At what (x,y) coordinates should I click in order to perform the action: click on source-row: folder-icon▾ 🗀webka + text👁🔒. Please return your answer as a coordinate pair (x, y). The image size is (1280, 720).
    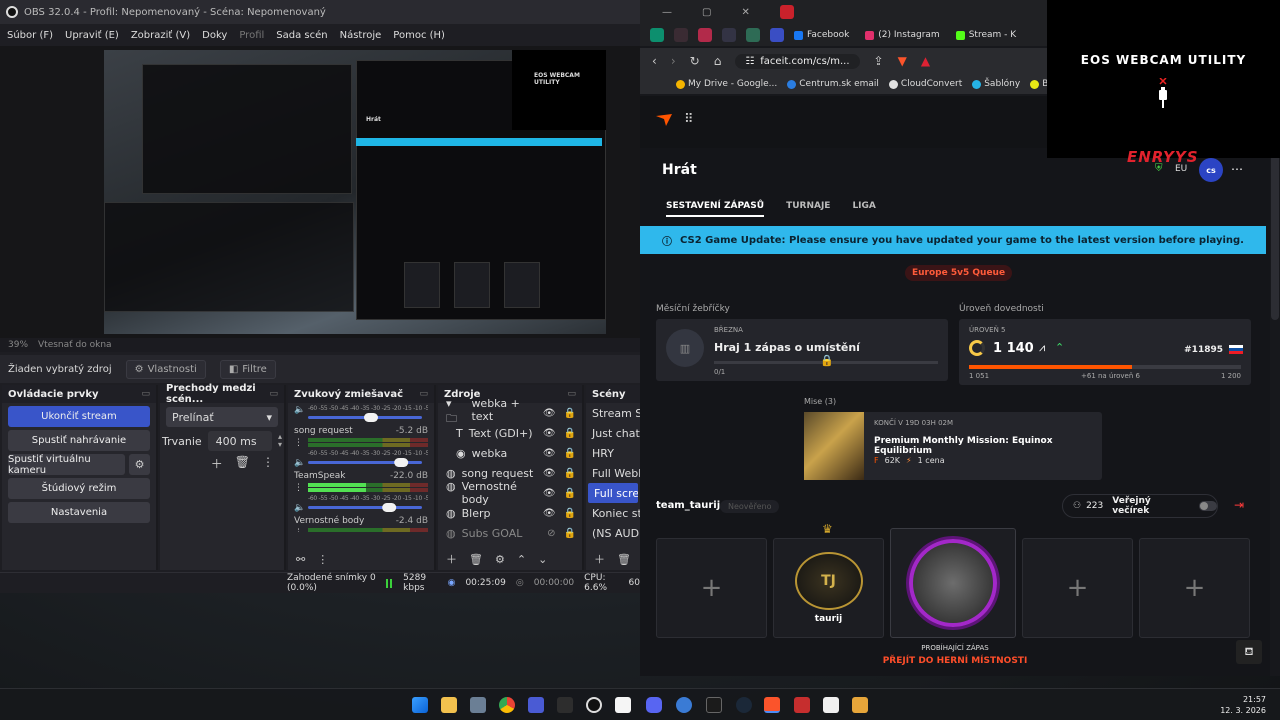
    Looking at the image, I should click on (510, 411).